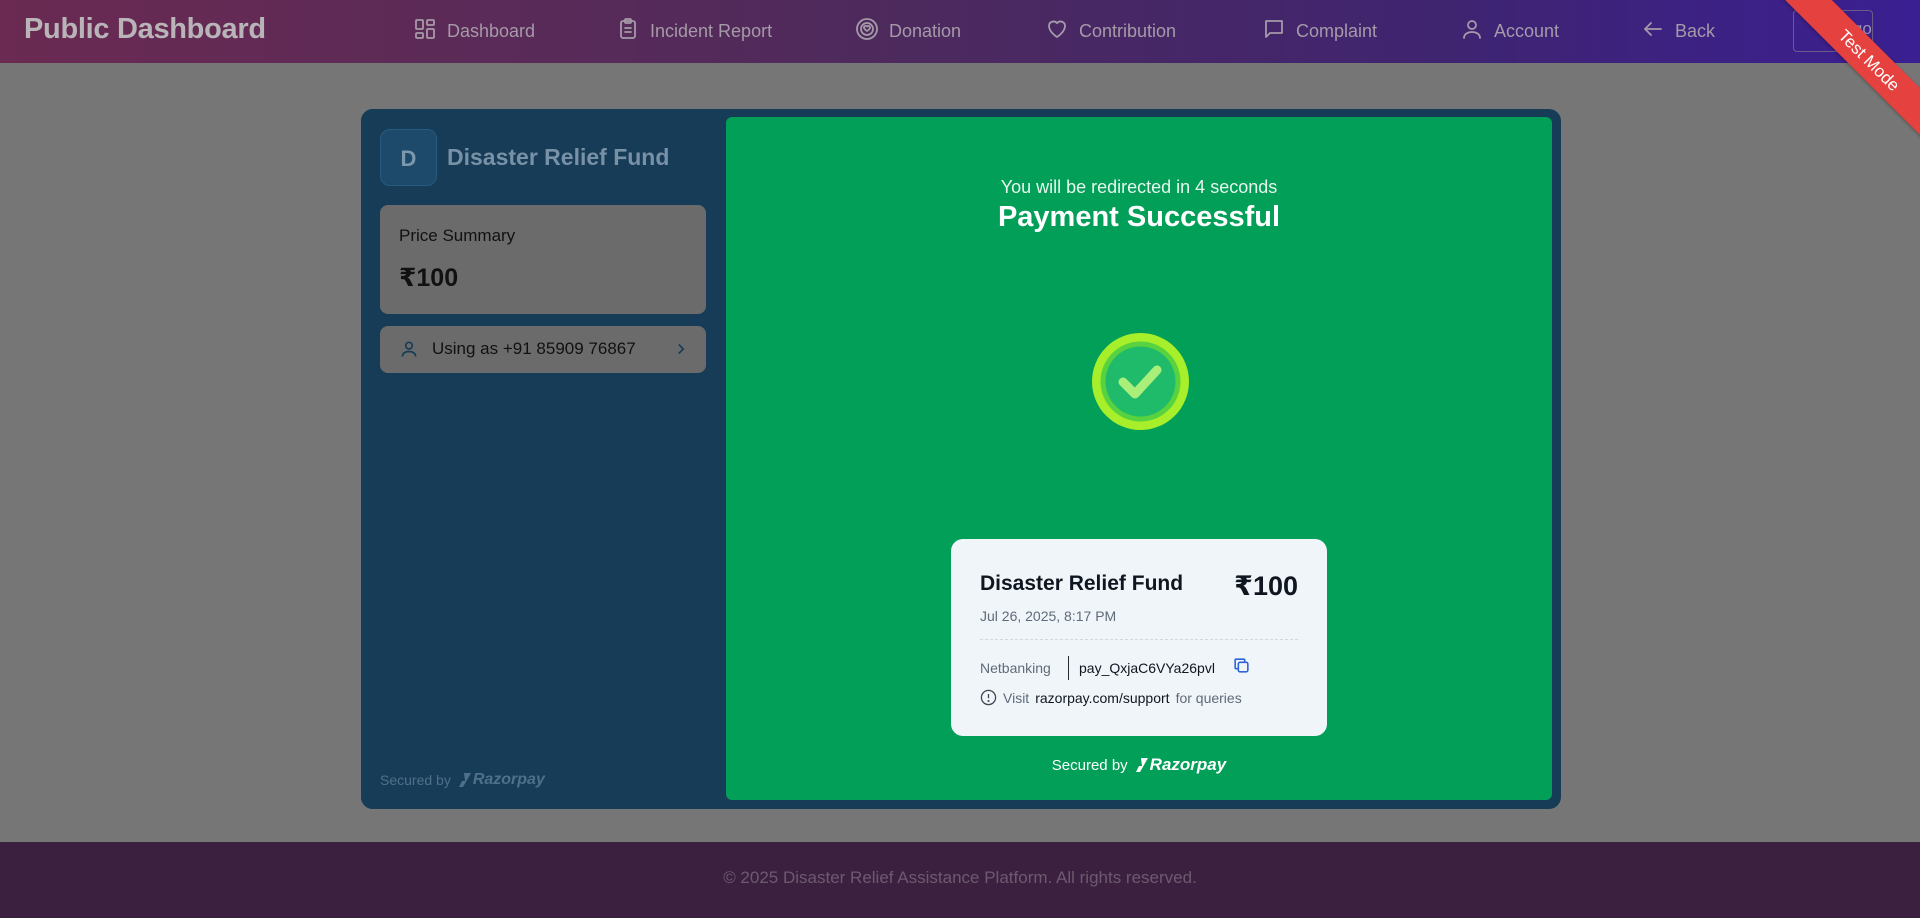 This screenshot has height=918, width=1920. Describe the element at coordinates (1140, 381) in the screenshot. I see `success-check-icon` at that location.